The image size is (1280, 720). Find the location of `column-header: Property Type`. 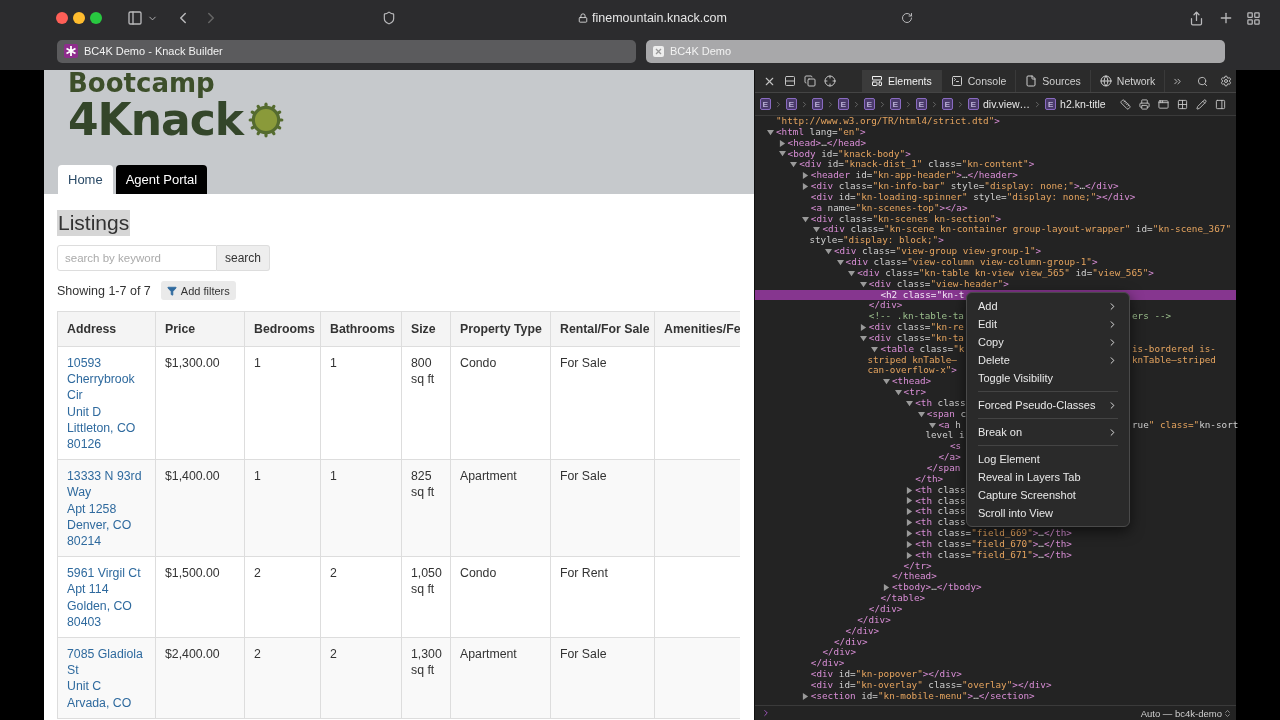

column-header: Property Type is located at coordinates (500, 329).